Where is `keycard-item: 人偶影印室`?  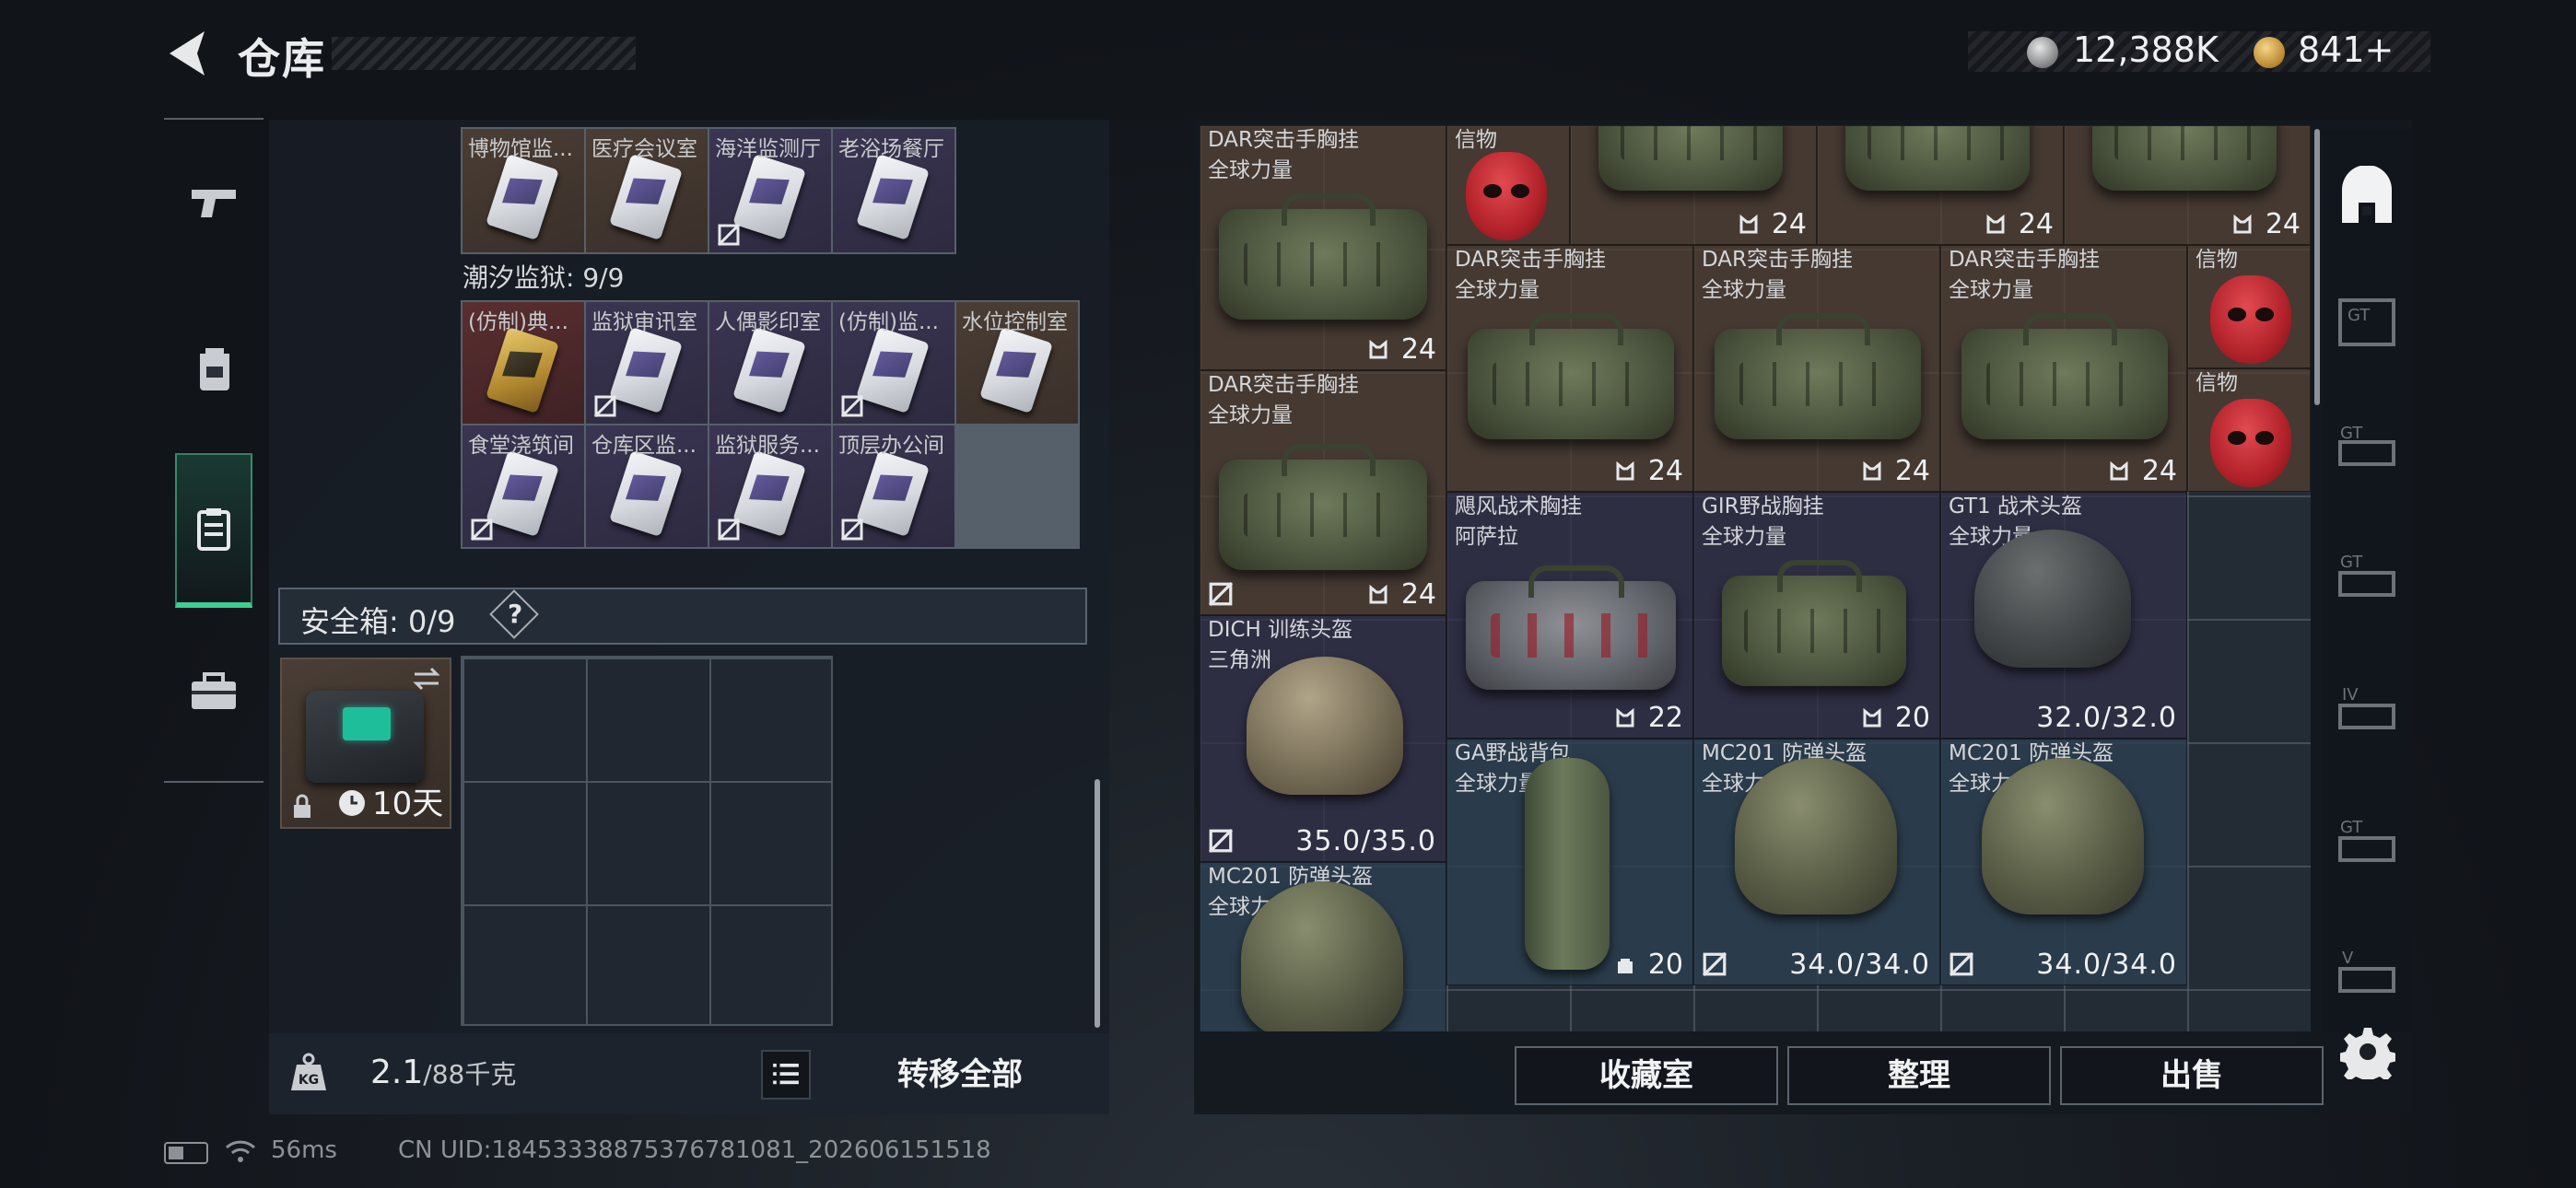
keycard-item: 人偶影印室 is located at coordinates (770, 363).